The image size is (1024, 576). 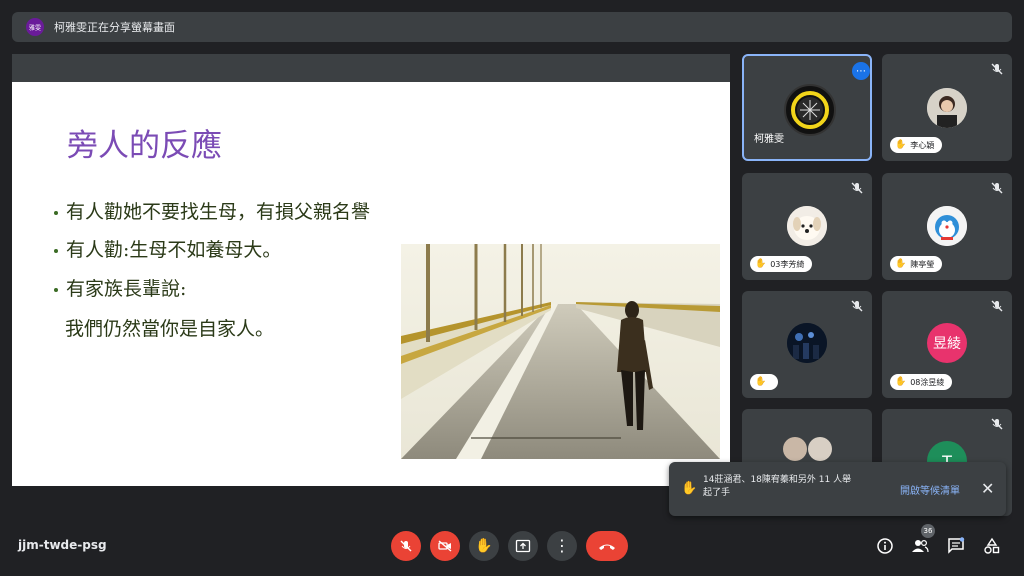 I want to click on participant-tile: ✋, so click(x=807, y=344).